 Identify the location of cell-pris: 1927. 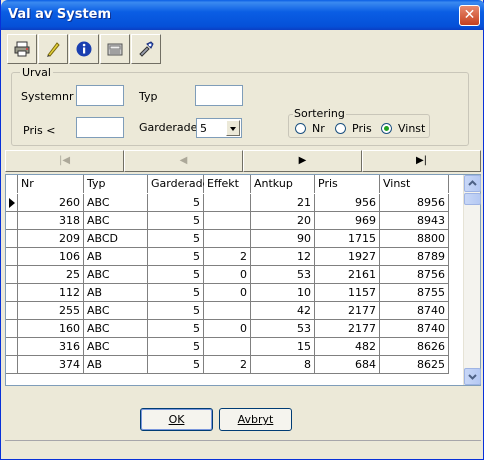
(347, 257).